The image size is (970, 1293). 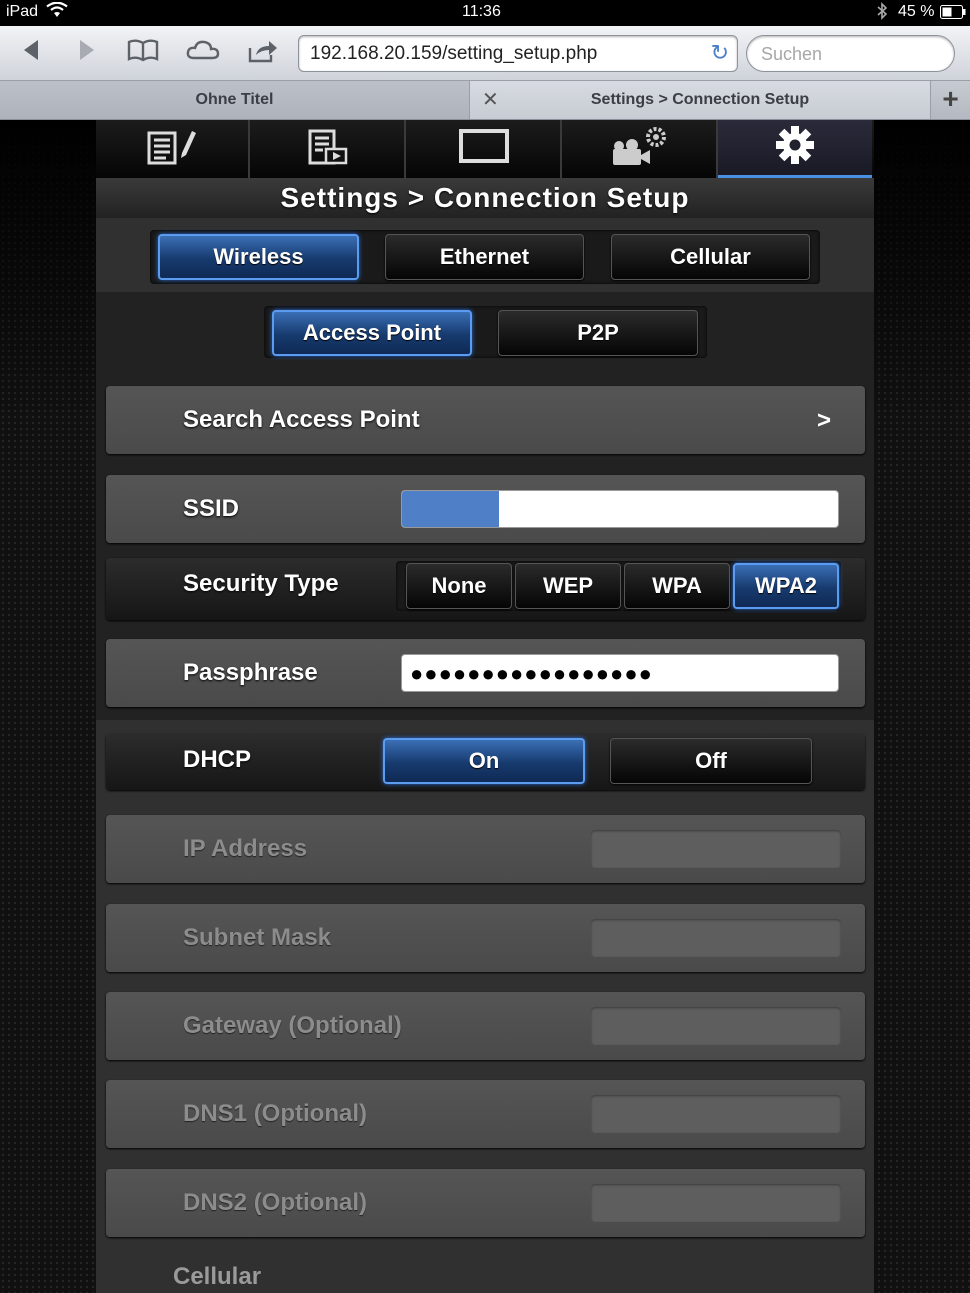 What do you see at coordinates (711, 761) in the screenshot?
I see `dhcp-off-button: Off` at bounding box center [711, 761].